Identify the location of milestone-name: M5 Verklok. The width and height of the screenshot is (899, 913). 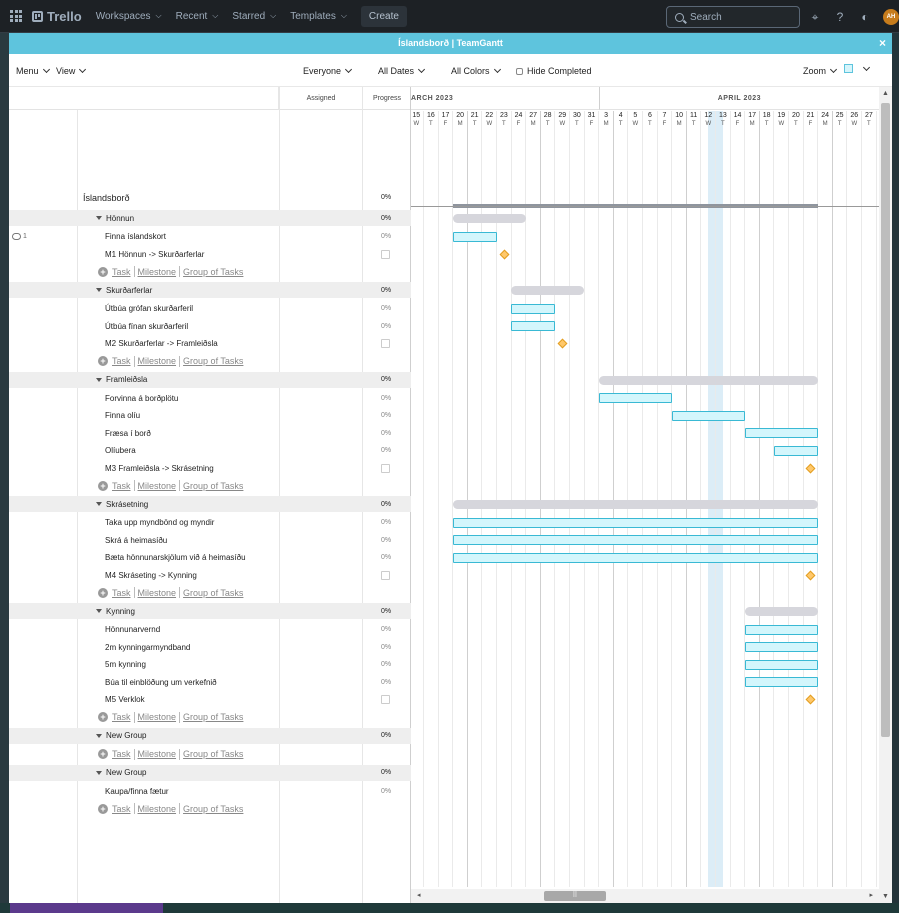
(125, 699).